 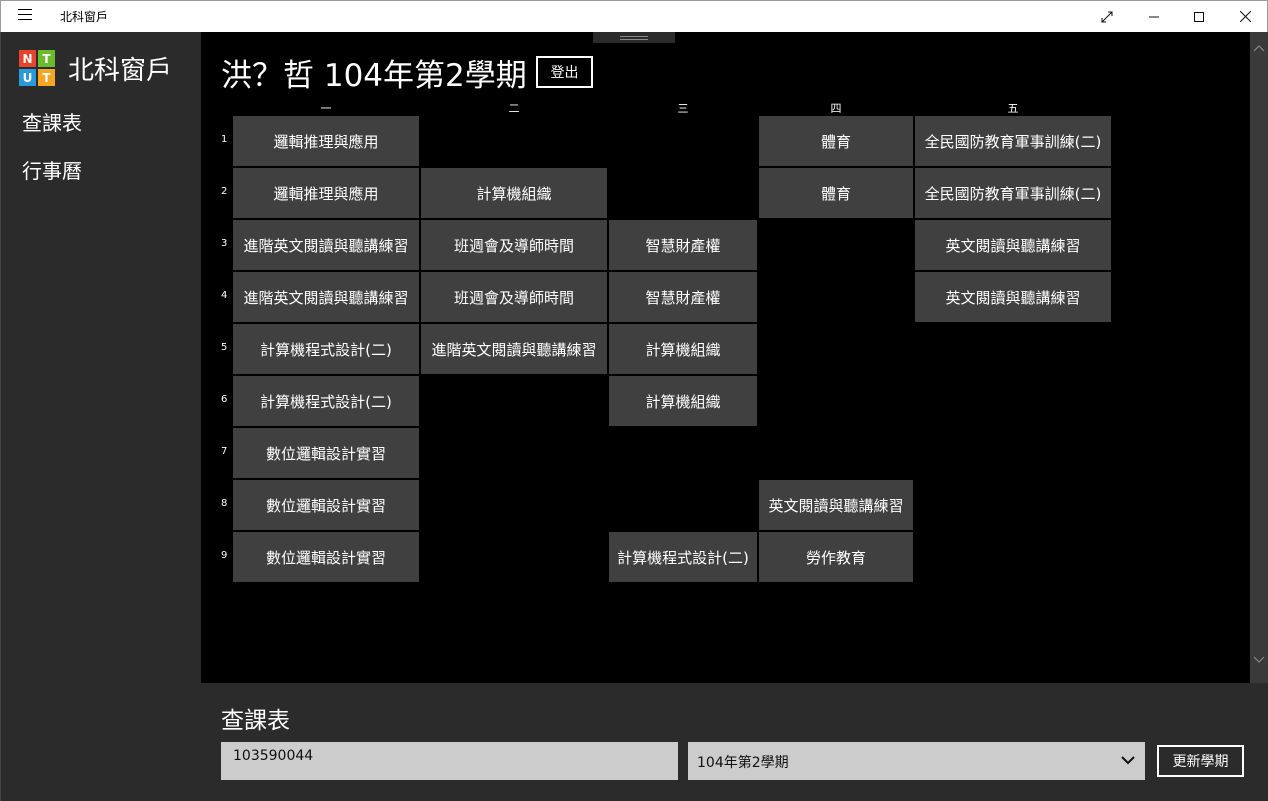 I want to click on sidebar-item-timetable: 查課表, so click(x=52, y=121).